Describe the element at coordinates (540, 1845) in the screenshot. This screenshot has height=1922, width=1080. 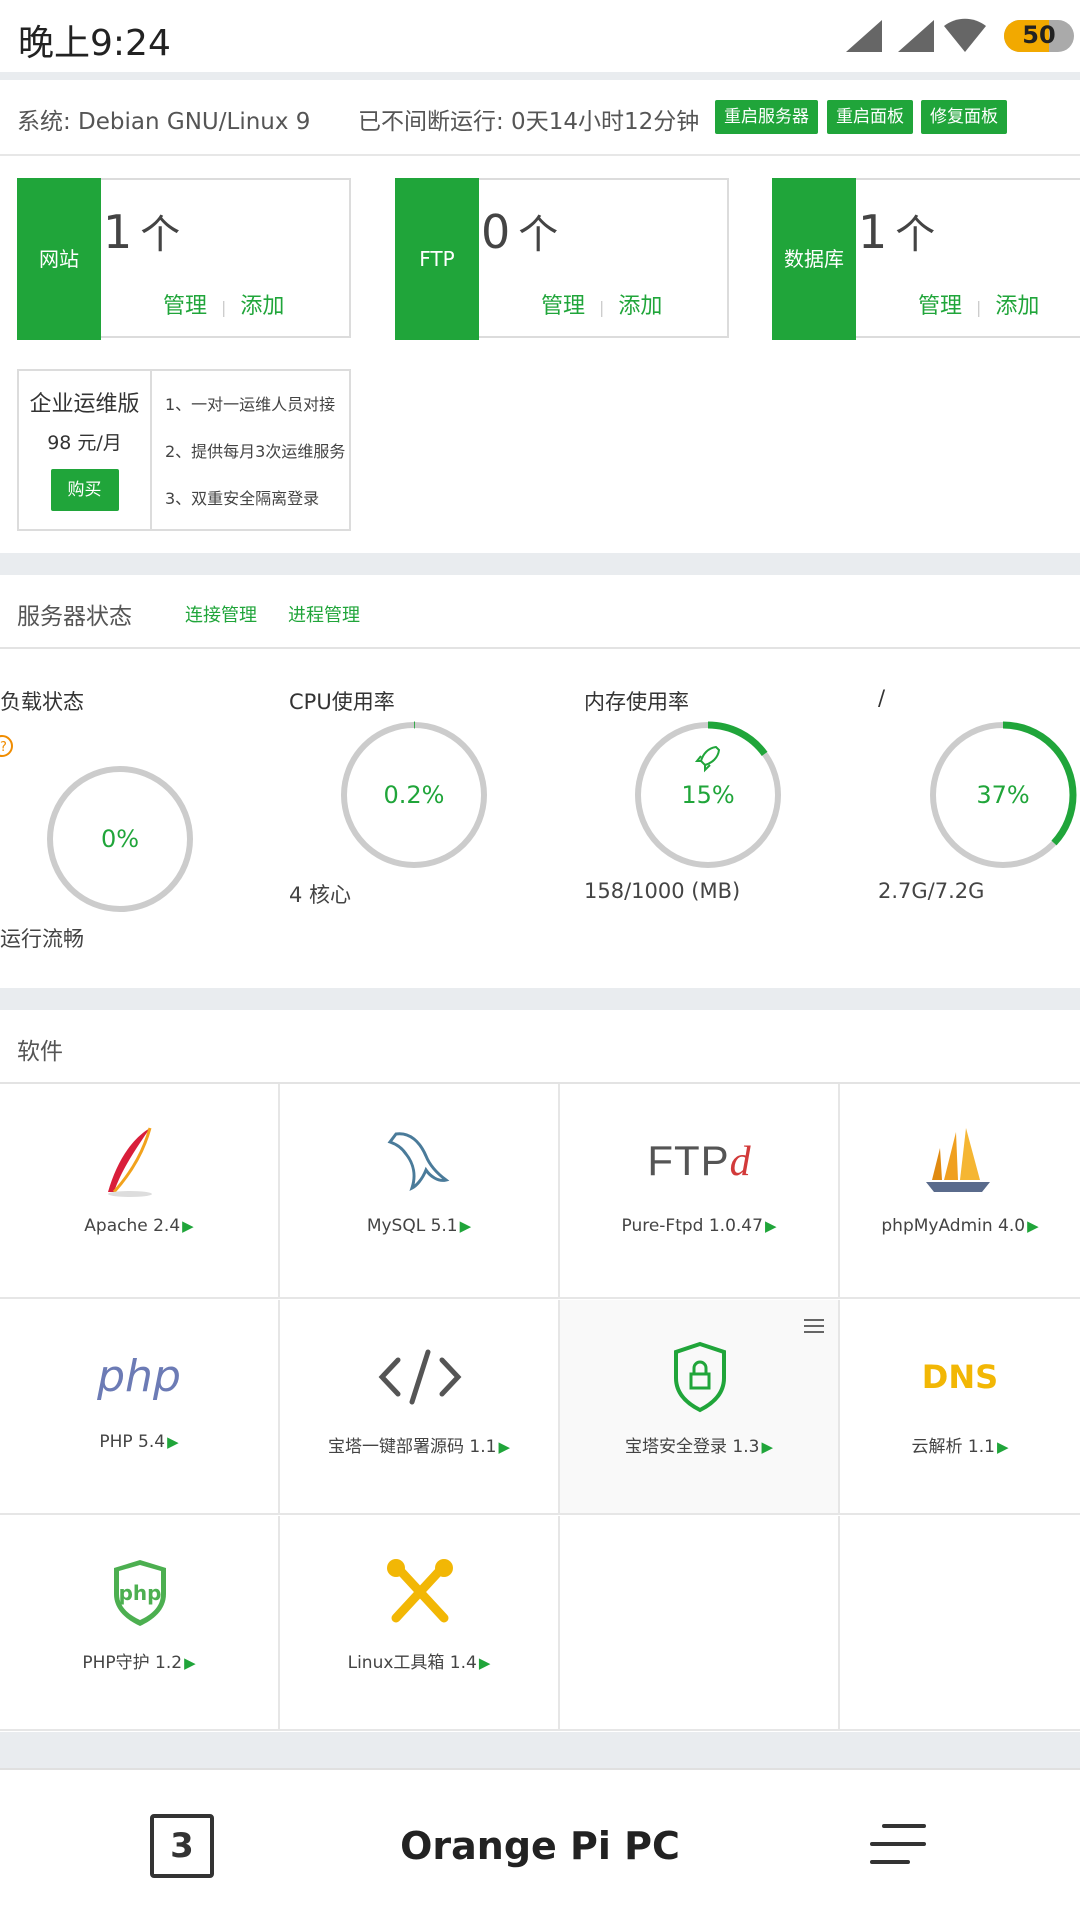
I see `bottom-nav: 3 Orange Pi PC` at that location.